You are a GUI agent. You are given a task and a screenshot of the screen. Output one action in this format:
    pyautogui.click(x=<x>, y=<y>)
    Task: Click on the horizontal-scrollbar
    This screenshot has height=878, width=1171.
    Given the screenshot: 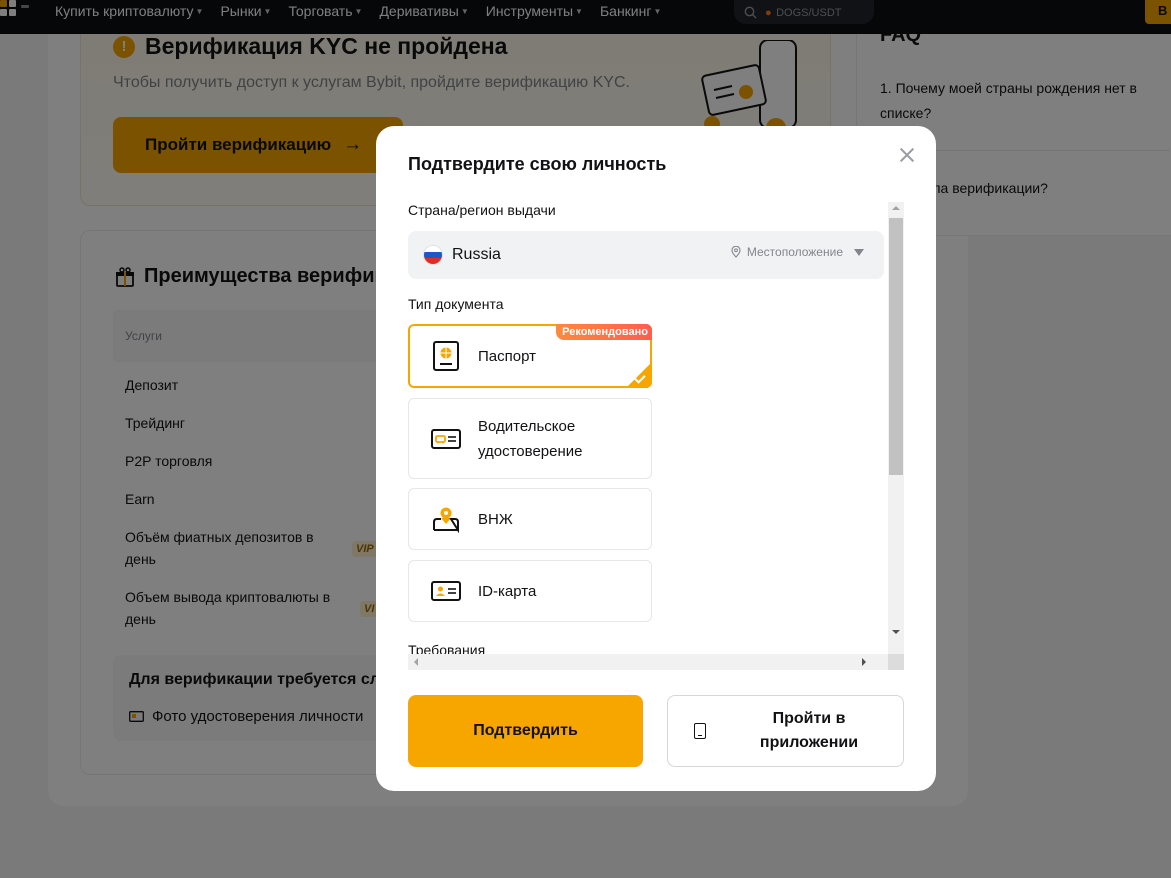 What is the action you would take?
    pyautogui.click(x=656, y=662)
    